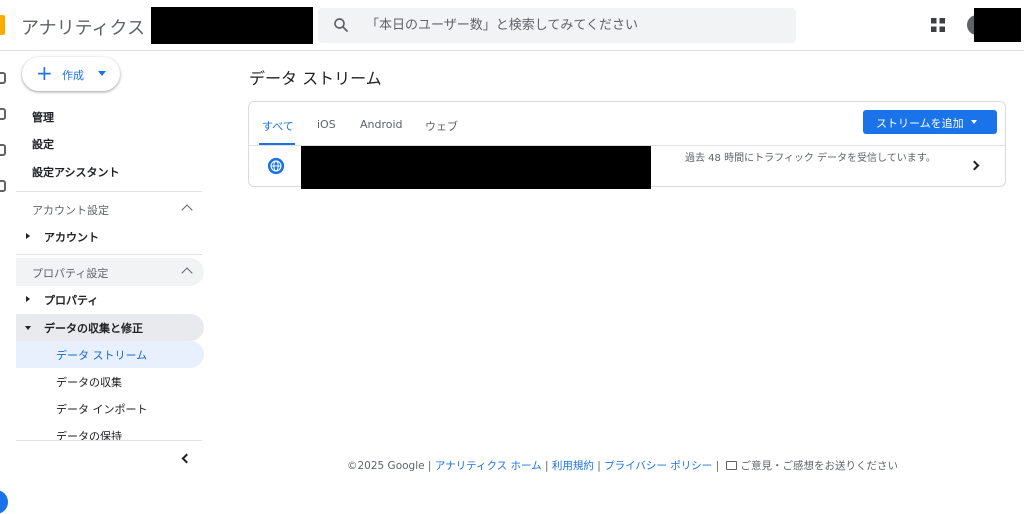 Image resolution: width=1024 pixels, height=514 pixels. What do you see at coordinates (278, 126) in the screenshot?
I see `tab-all: すべて` at bounding box center [278, 126].